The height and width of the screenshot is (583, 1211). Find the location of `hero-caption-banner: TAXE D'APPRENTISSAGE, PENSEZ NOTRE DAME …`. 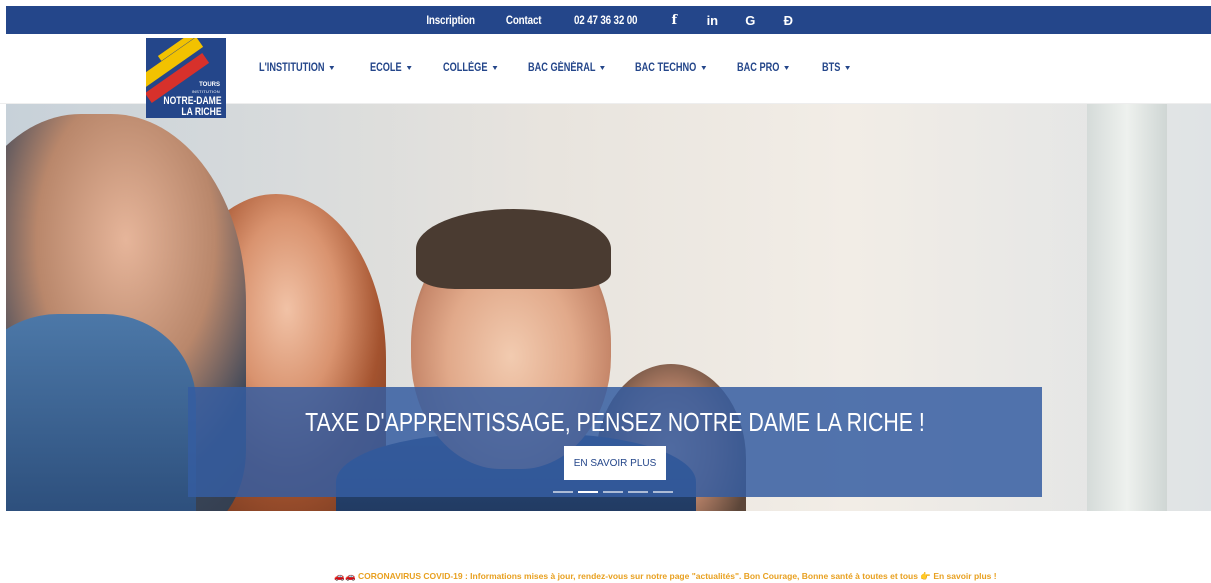

hero-caption-banner: TAXE D'APPRENTISSAGE, PENSEZ NOTRE DAME … is located at coordinates (615, 442).